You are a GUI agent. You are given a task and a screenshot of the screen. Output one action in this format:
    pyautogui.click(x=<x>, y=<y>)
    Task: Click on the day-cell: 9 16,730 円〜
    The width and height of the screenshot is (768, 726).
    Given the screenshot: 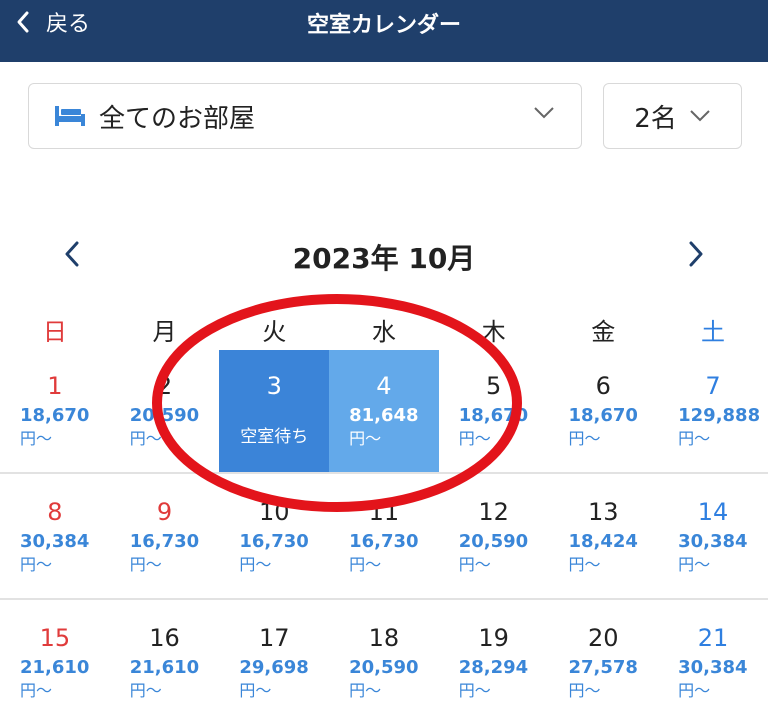 What is the action you would take?
    pyautogui.click(x=165, y=538)
    